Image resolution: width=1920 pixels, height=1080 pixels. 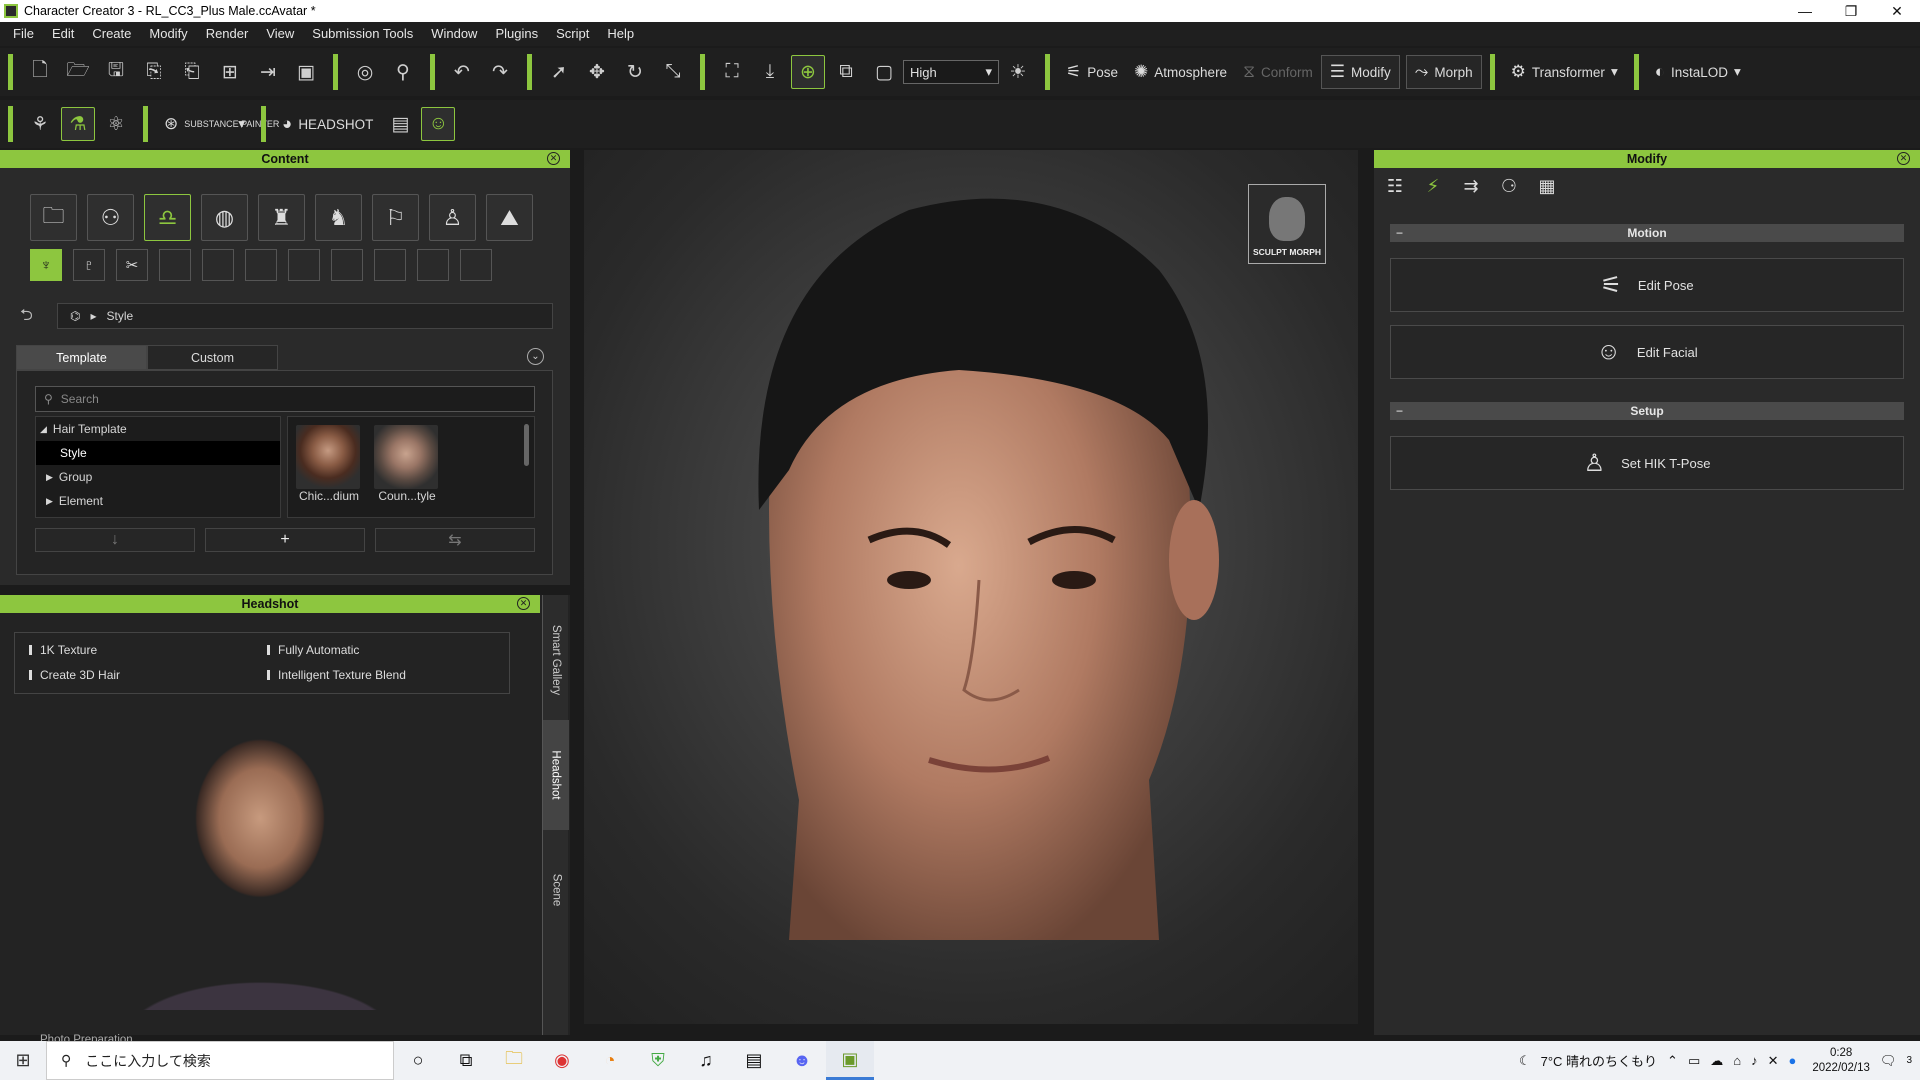 What do you see at coordinates (438, 124) in the screenshot?
I see `head-icon: ☺` at bounding box center [438, 124].